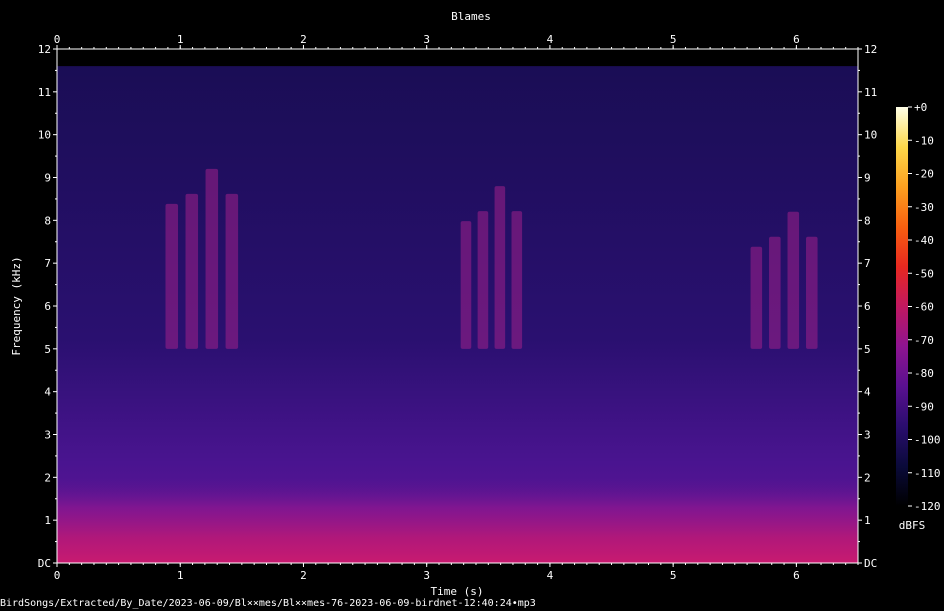 This screenshot has height=611, width=944. What do you see at coordinates (924, 207) in the screenshot?
I see `colorbar-tick-label: -30` at bounding box center [924, 207].